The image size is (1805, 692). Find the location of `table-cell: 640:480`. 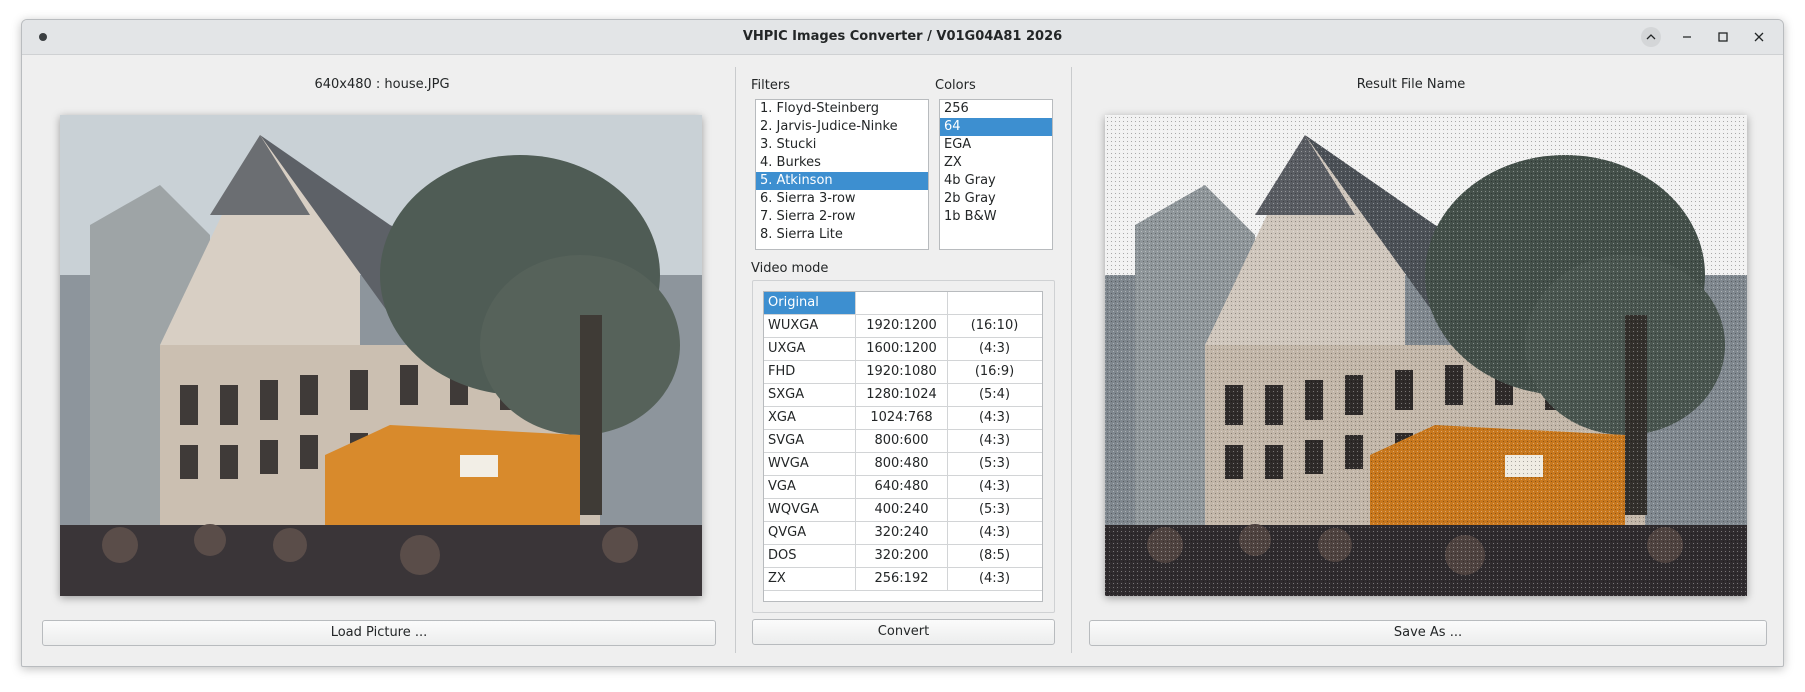

table-cell: 640:480 is located at coordinates (902, 487).